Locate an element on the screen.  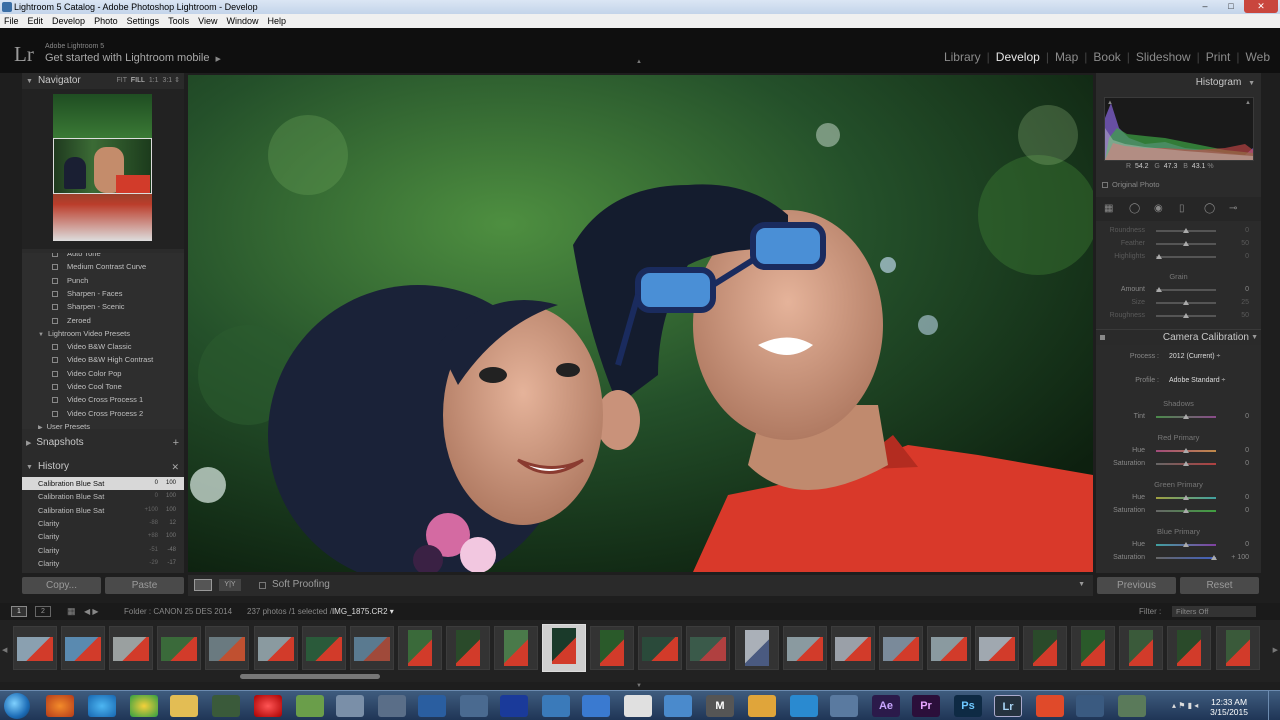
slider-track is located at coordinates (1186, 558).